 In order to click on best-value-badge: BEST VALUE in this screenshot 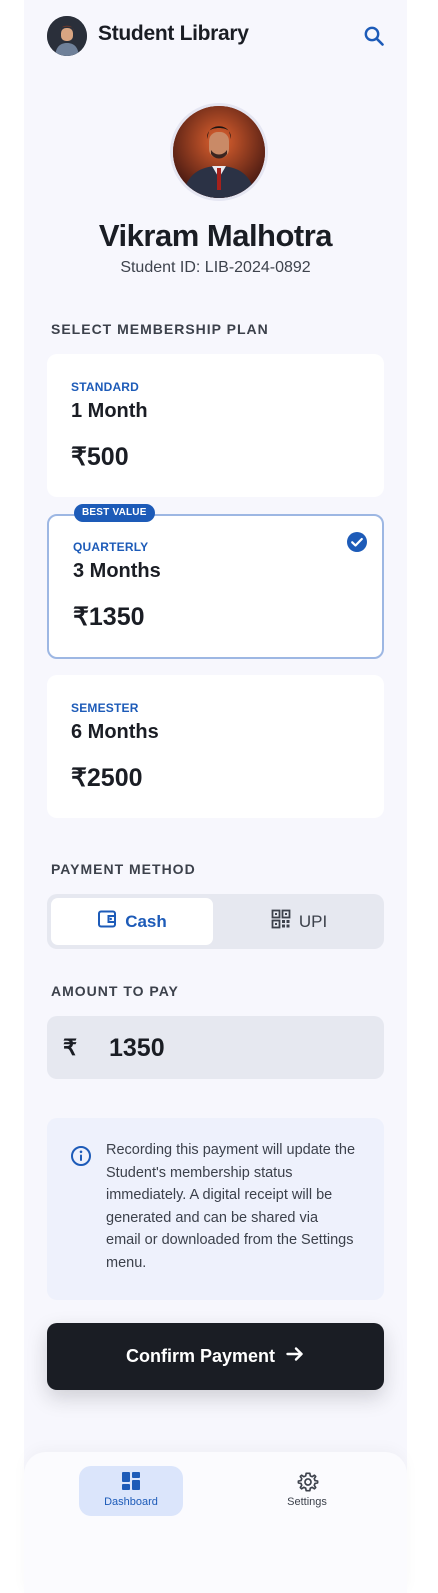, I will do `click(114, 513)`.